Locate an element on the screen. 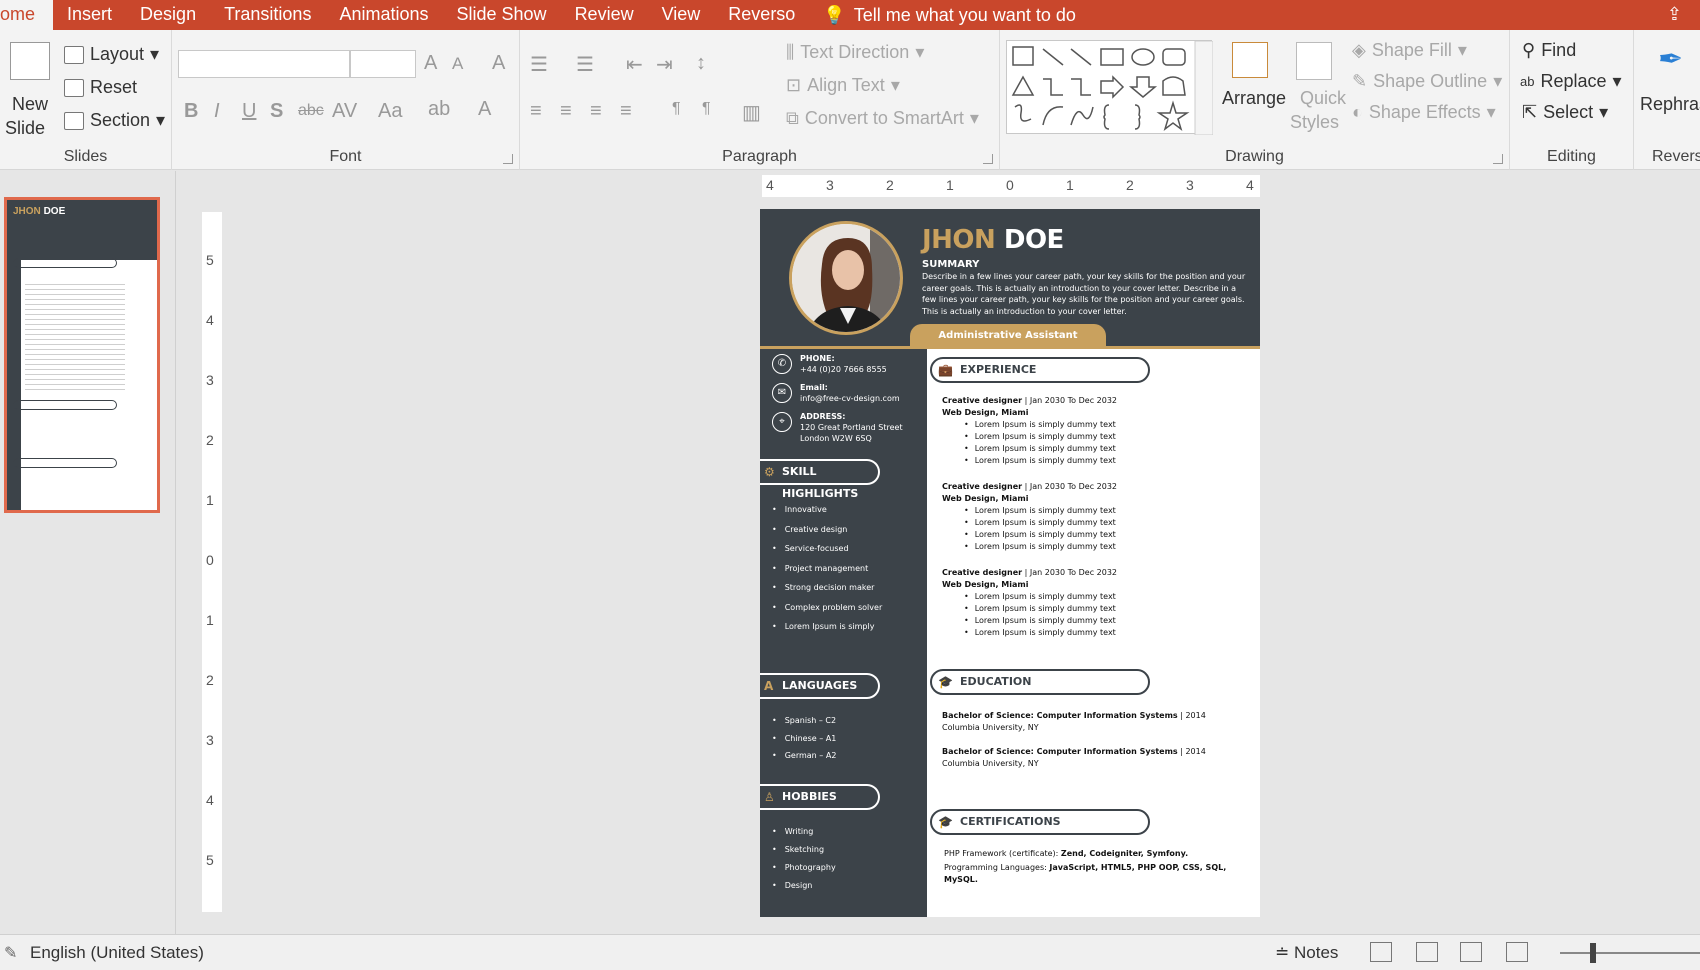  language-item: Spanish – C2 is located at coordinates (804, 721).